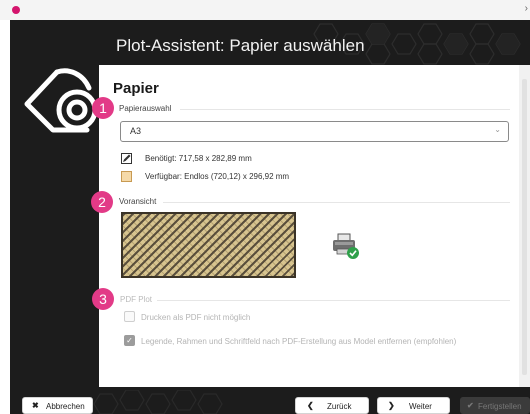 This screenshot has width=530, height=414. What do you see at coordinates (310, 405) in the screenshot?
I see `chevron-left-icon: ❮` at bounding box center [310, 405].